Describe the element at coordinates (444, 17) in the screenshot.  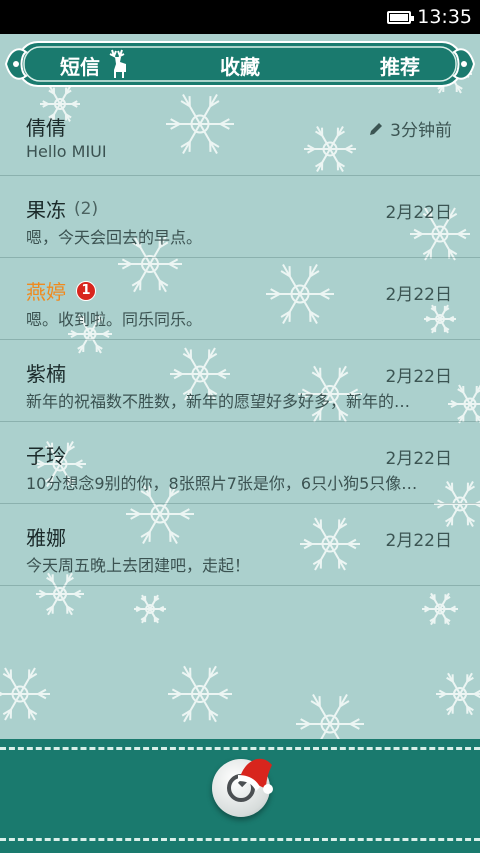
I see `status-time: 13:35` at that location.